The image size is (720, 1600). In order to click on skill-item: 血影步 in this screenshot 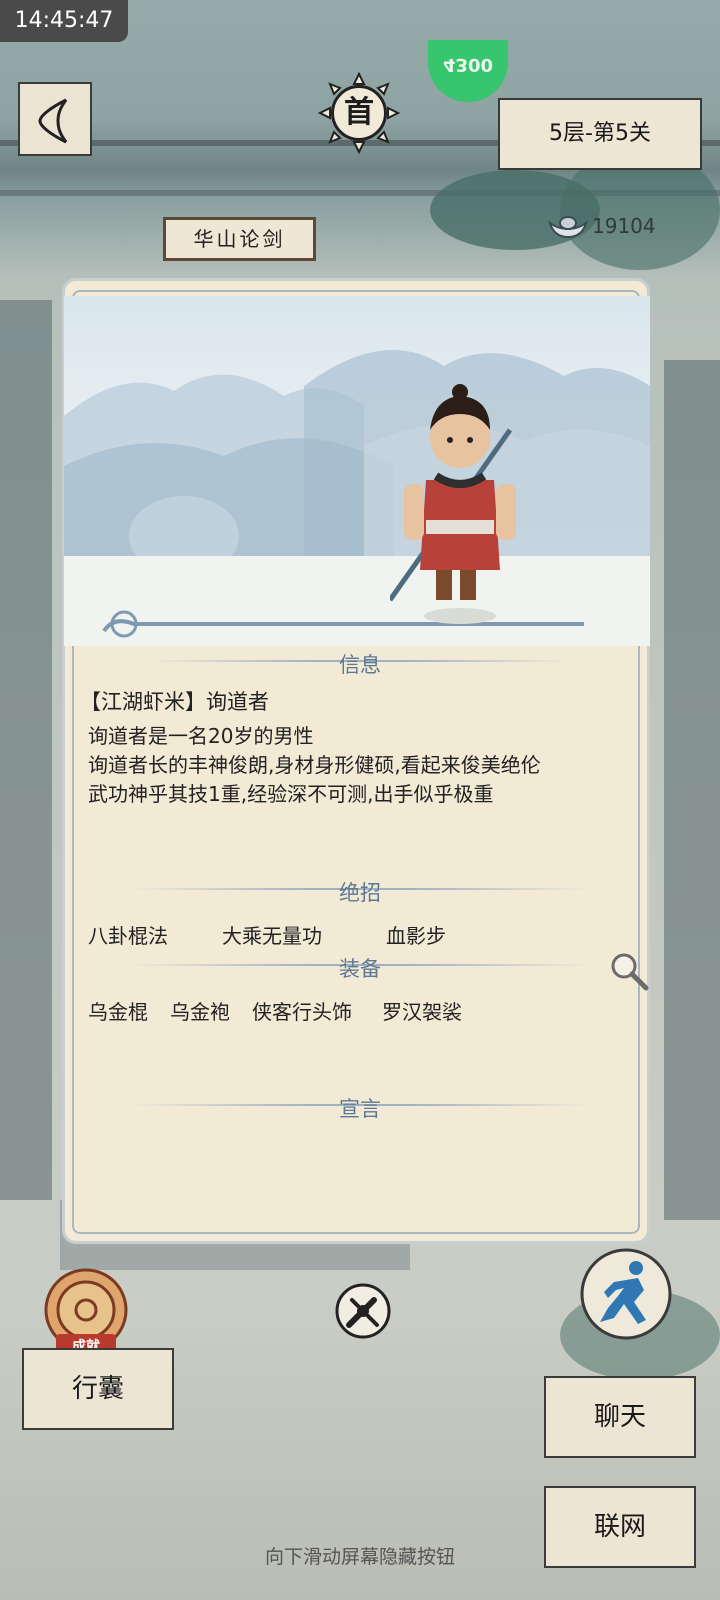, I will do `click(416, 934)`.